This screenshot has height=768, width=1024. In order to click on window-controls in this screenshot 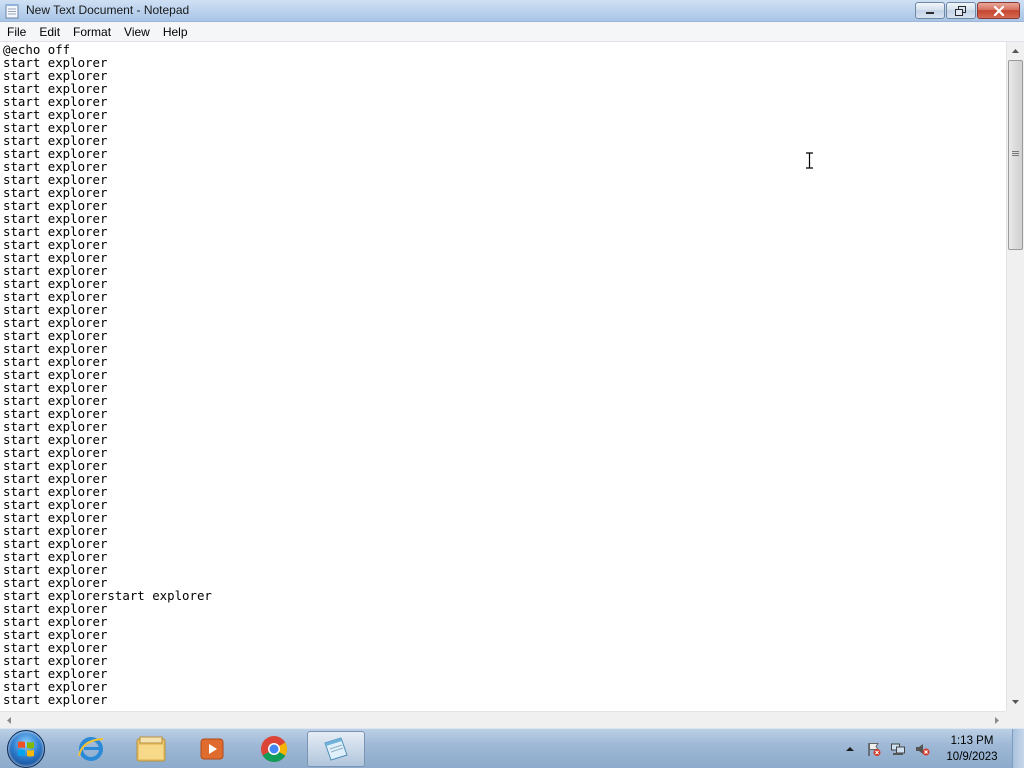, I will do `click(967, 10)`.